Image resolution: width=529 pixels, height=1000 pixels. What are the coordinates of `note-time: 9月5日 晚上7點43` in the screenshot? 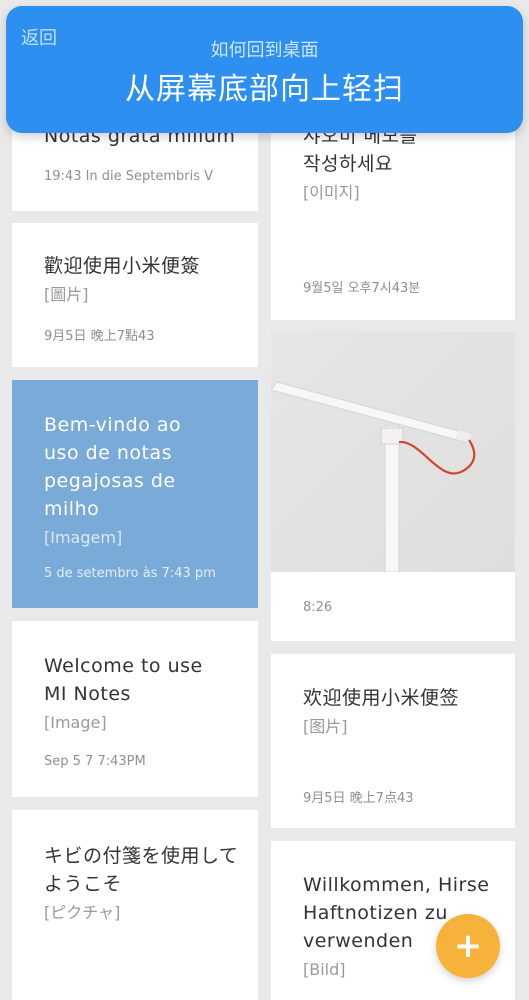 It's located at (99, 336).